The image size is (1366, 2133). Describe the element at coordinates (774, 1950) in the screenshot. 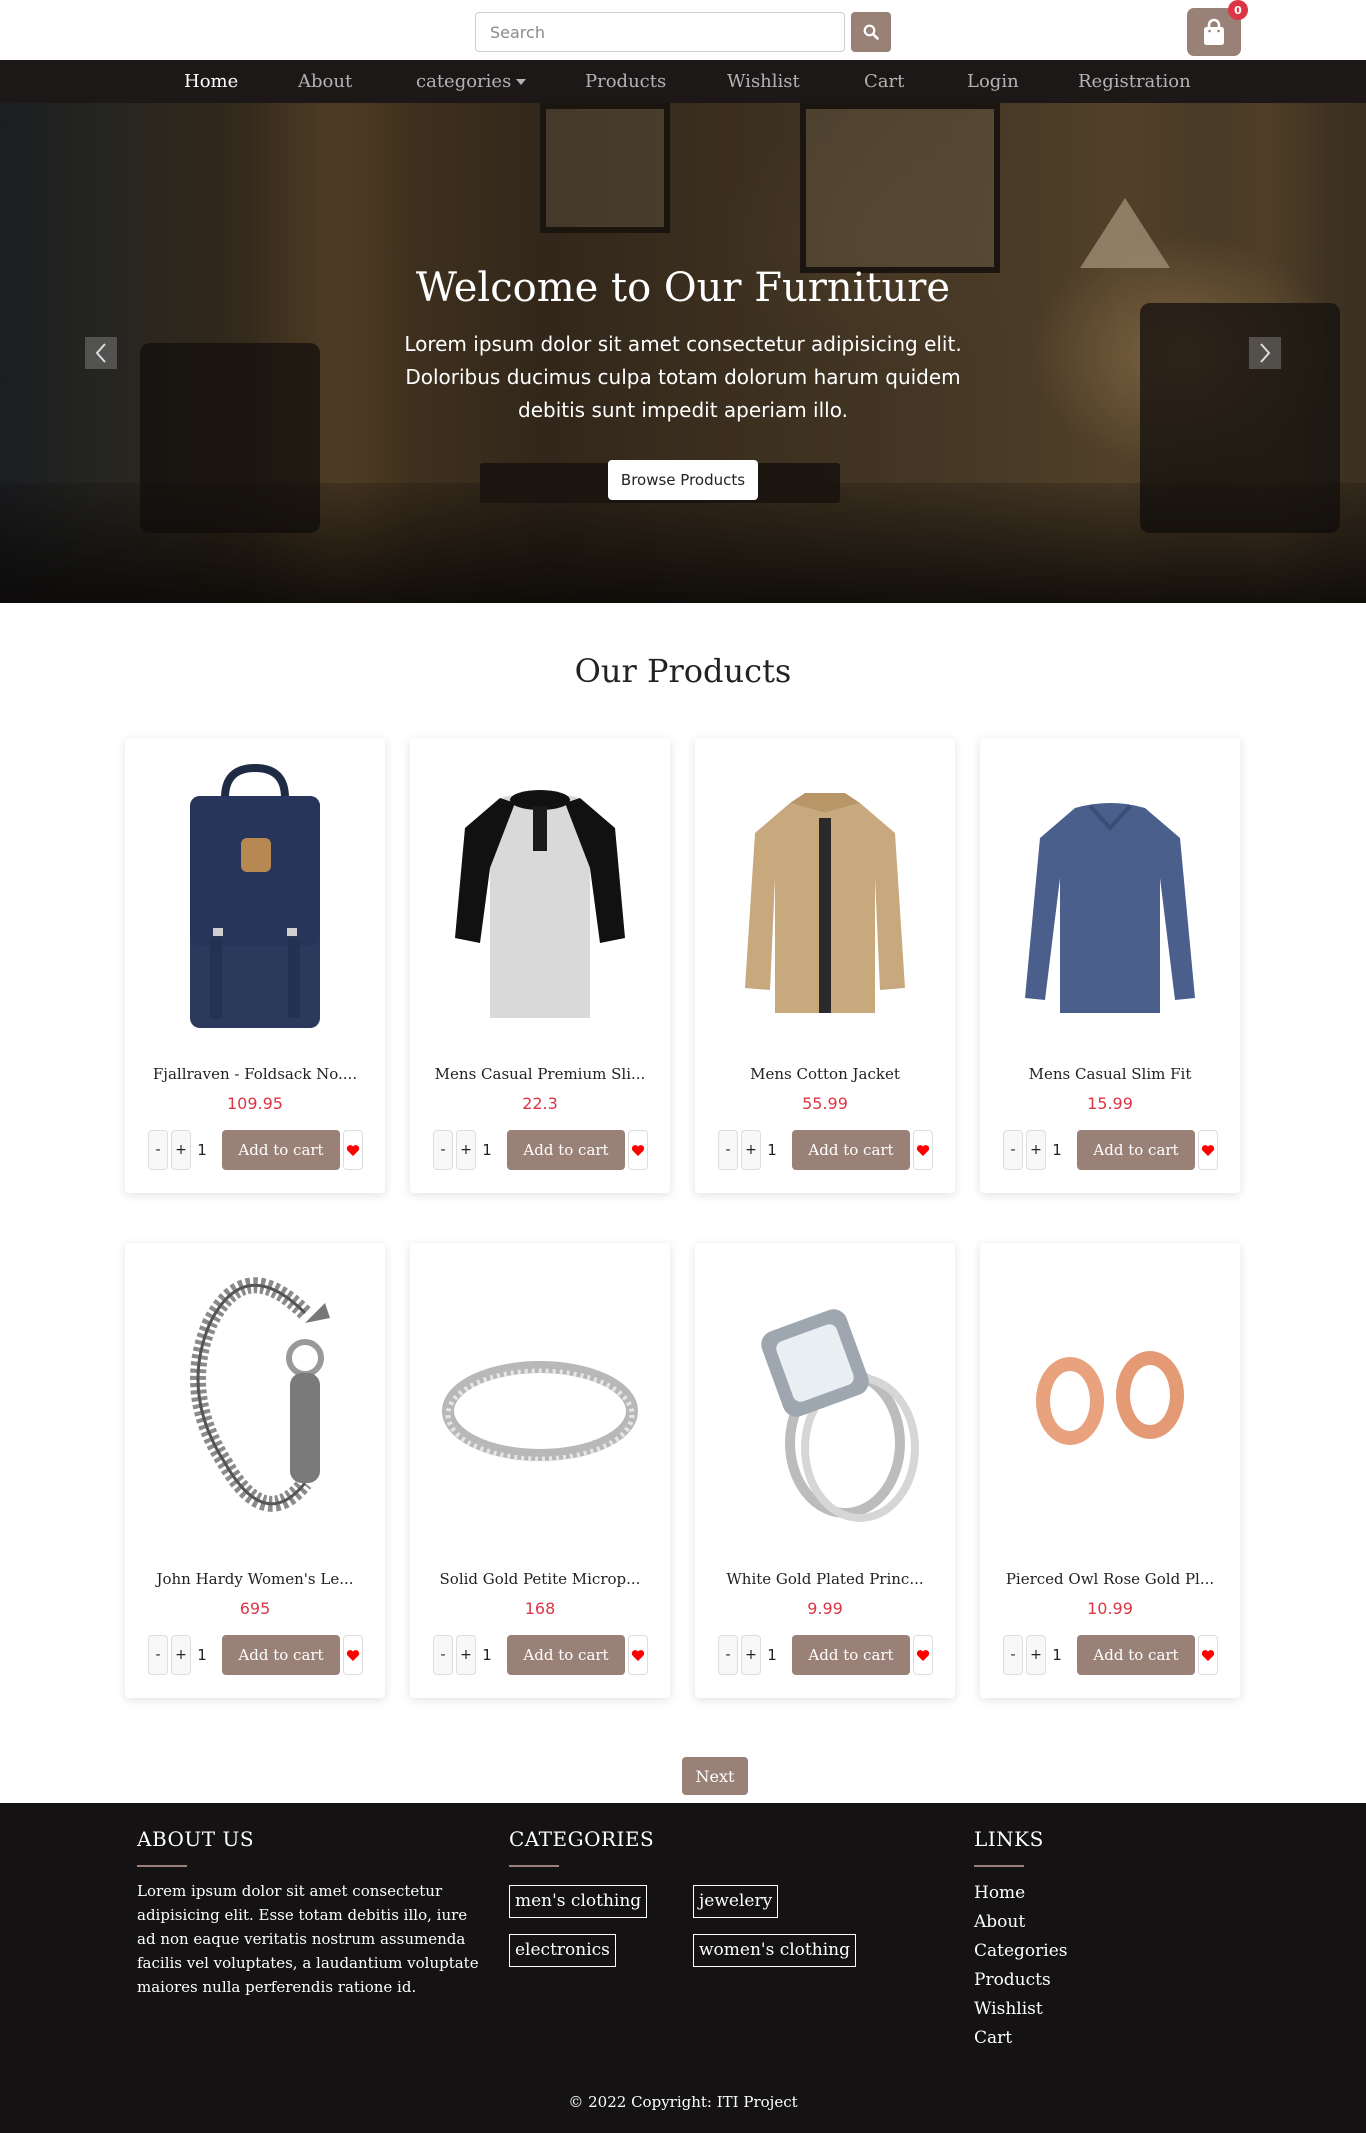

I see `footer-category-womens-clothing: women's clothing` at that location.